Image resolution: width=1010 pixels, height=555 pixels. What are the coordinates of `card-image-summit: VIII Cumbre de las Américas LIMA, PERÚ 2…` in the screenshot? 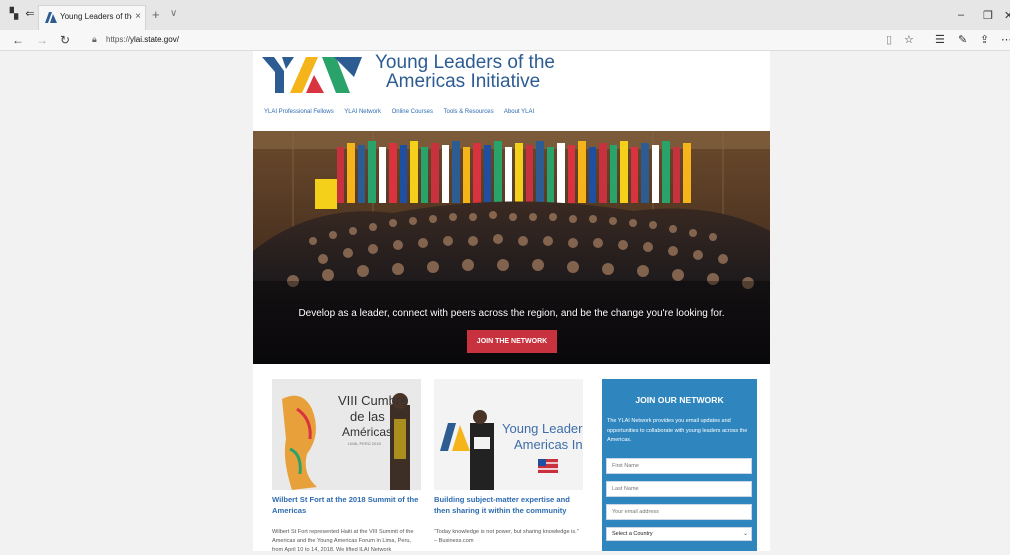 It's located at (346, 434).